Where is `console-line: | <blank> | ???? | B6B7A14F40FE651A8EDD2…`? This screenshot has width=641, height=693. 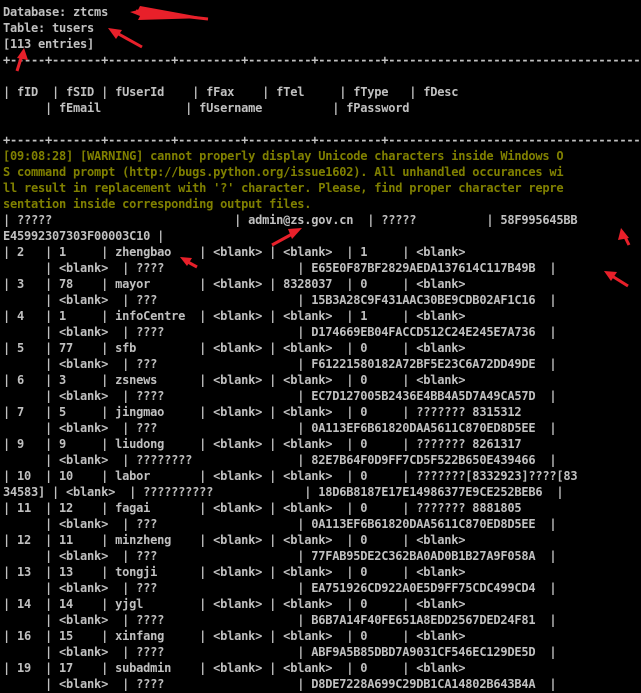
console-line: | <blank> | ???? | B6B7A14F40FE651A8EDD2… is located at coordinates (280, 620).